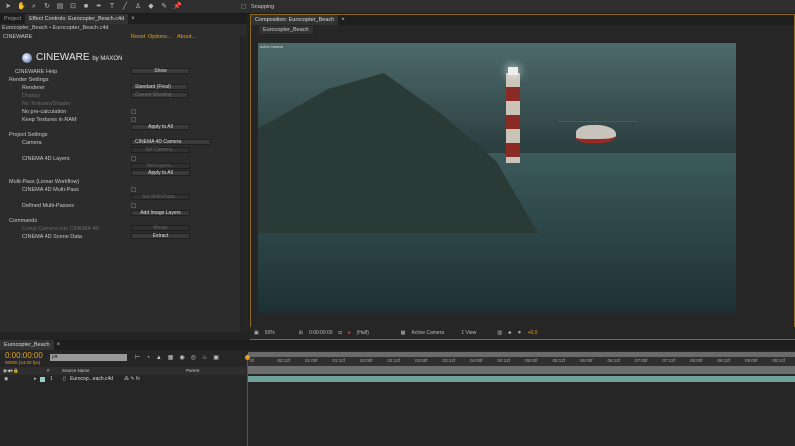 This screenshot has height=446, width=795. Describe the element at coordinates (159, 87) in the screenshot. I see `renderer-dropdown: Standard (Final)` at that location.